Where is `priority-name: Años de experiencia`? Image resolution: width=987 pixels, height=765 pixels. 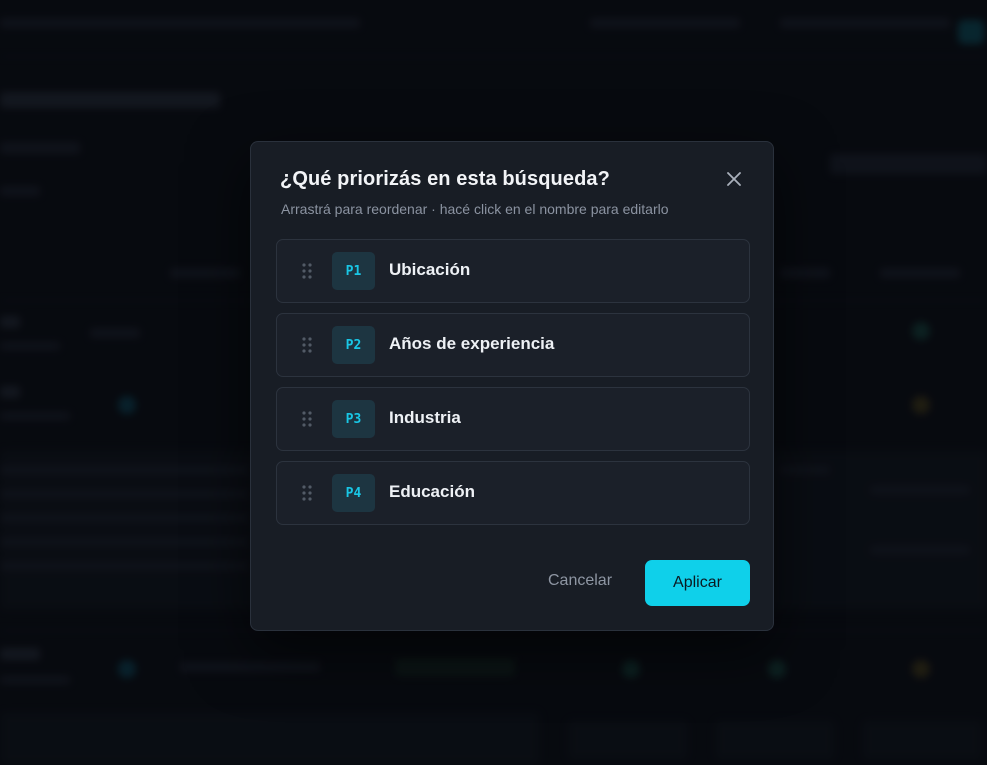
priority-name: Años de experiencia is located at coordinates (471, 344).